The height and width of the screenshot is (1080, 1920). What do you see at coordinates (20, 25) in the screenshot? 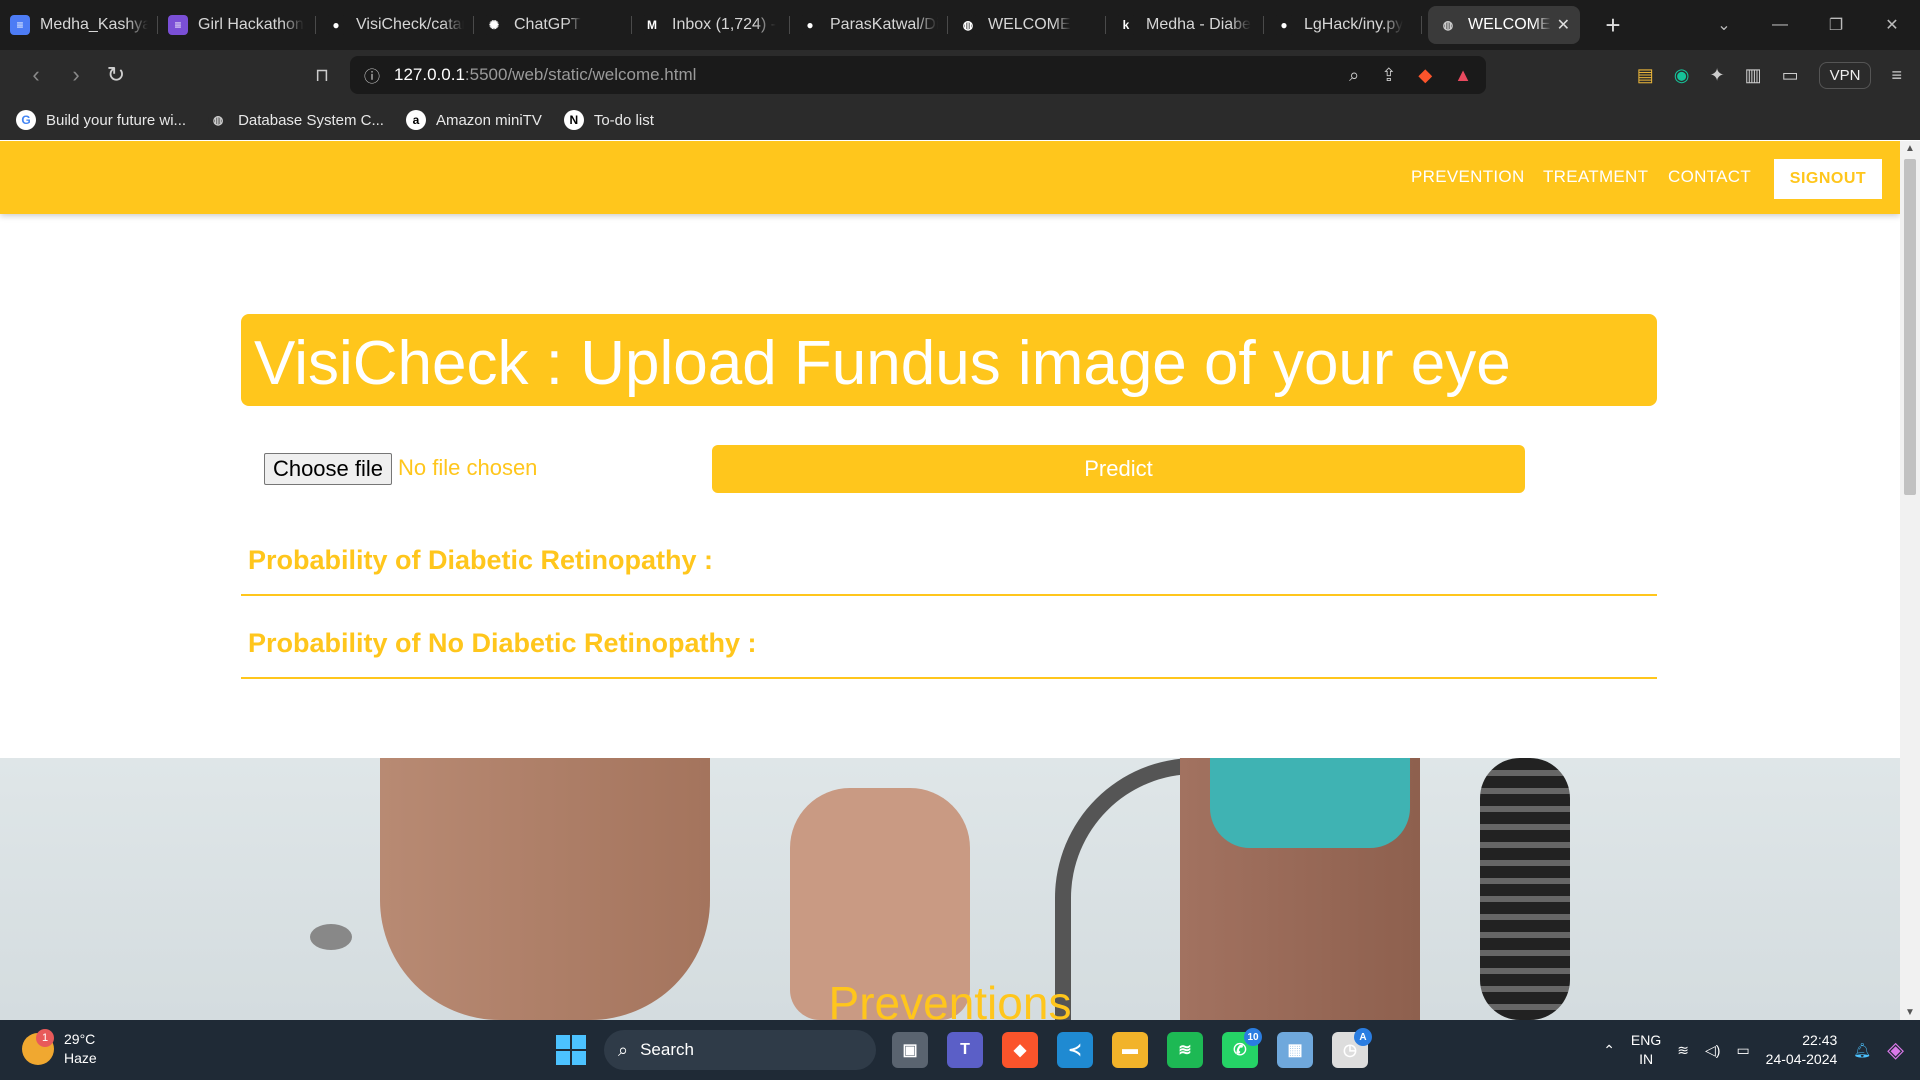
I see `docs-icon: ≡` at bounding box center [20, 25].